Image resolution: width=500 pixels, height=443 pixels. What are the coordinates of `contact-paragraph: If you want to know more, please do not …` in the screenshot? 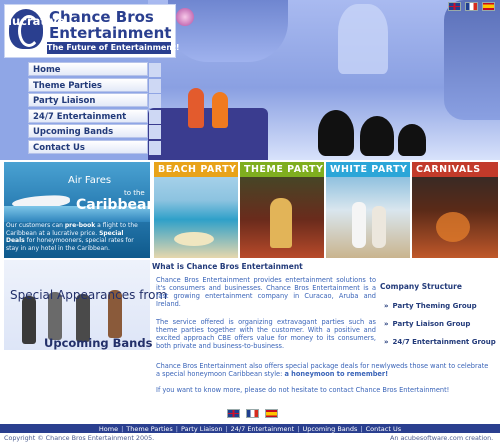 It's located at (303, 390).